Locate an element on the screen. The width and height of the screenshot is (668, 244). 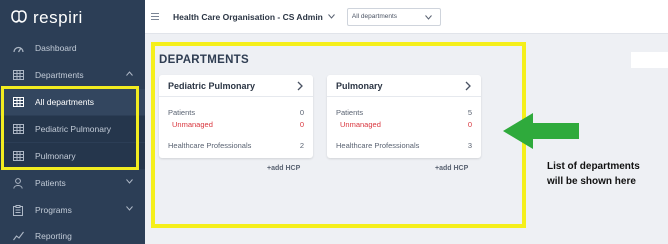
department-name: Pulmonary is located at coordinates (359, 85).